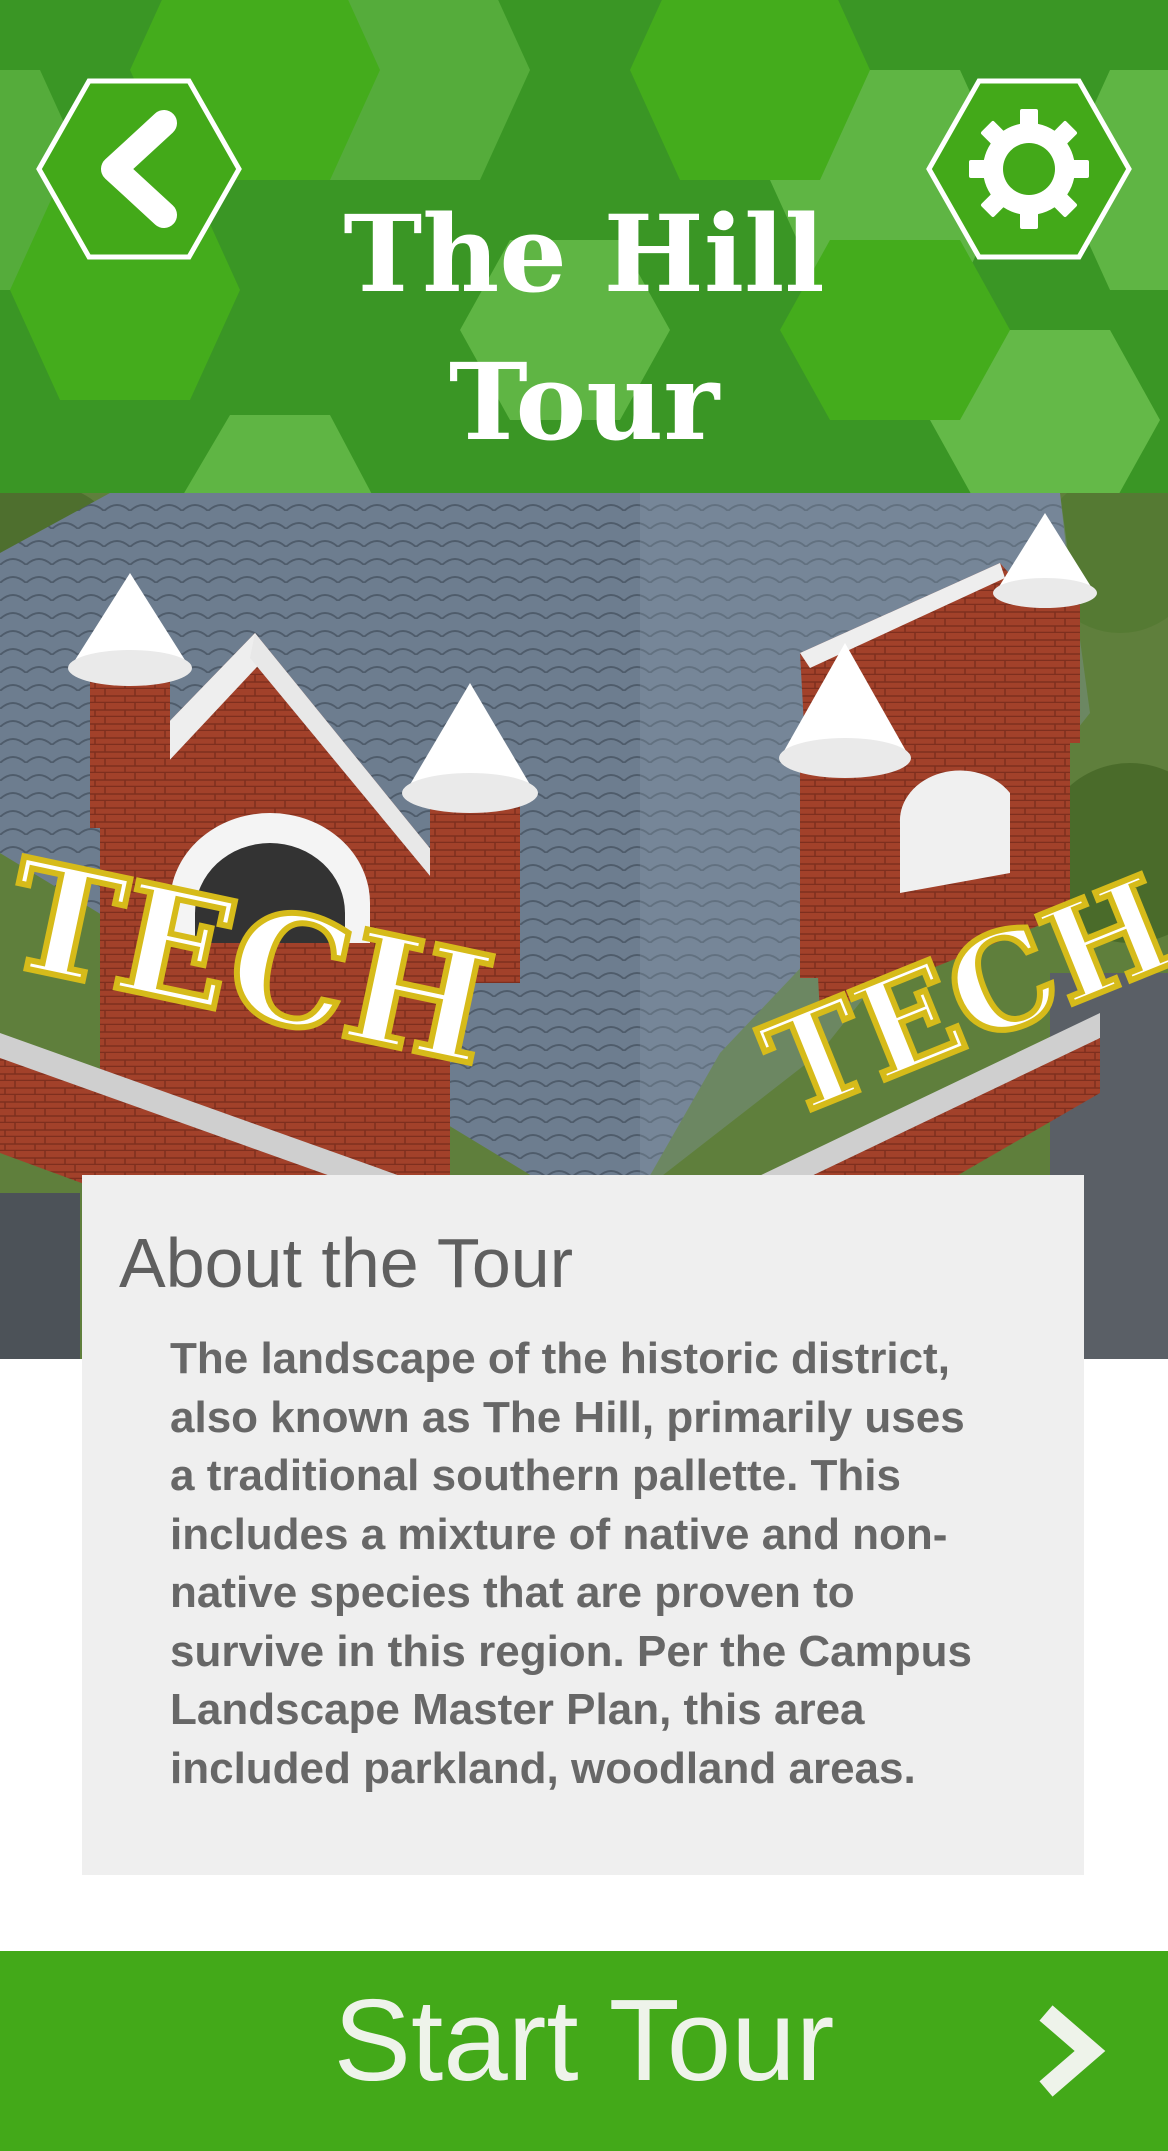 This screenshot has width=1168, height=2151. Describe the element at coordinates (346, 1263) in the screenshot. I see `about-heading: About the Tour` at that location.